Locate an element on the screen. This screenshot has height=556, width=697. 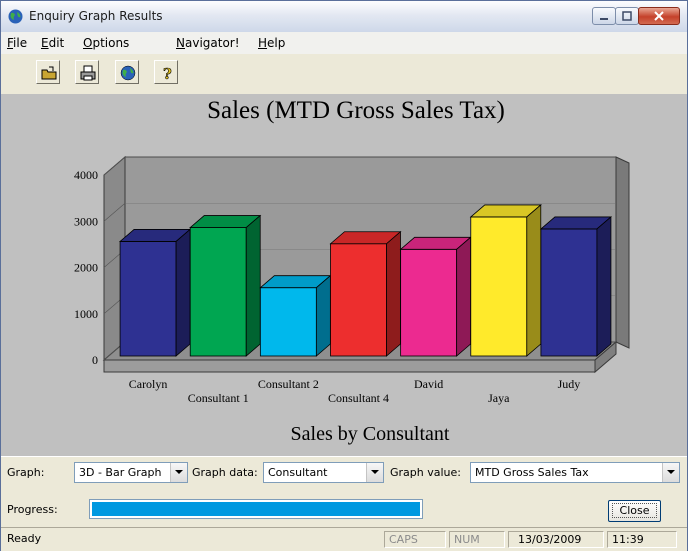
progress-fill is located at coordinates (256, 509).